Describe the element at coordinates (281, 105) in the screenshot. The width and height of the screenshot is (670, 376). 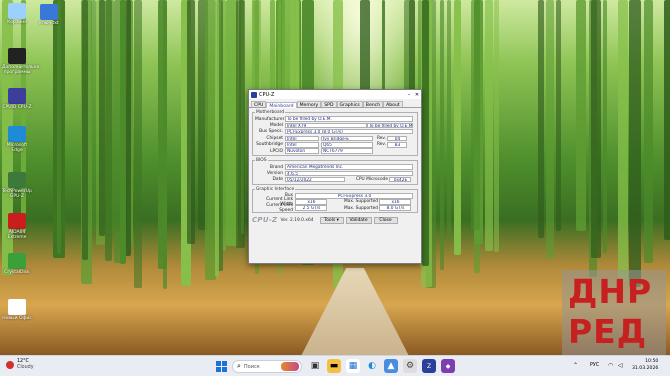
I see `tab-mainboard: Mainboard` at that location.